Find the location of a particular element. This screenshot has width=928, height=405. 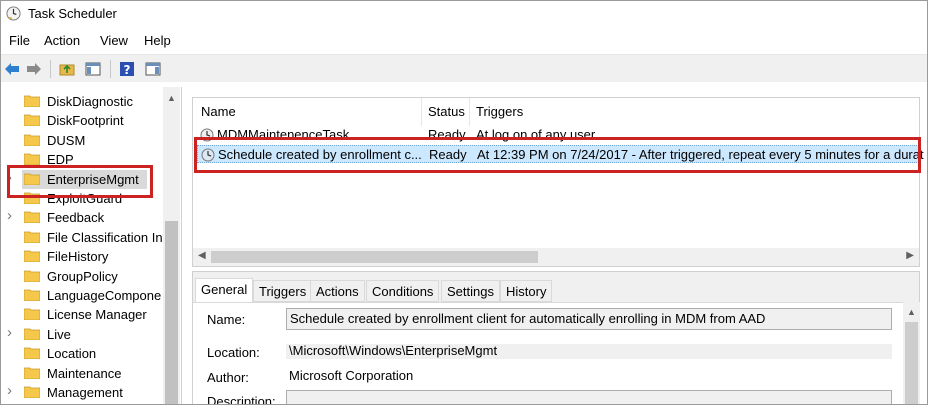

tree-item: › Live is located at coordinates (82, 334).